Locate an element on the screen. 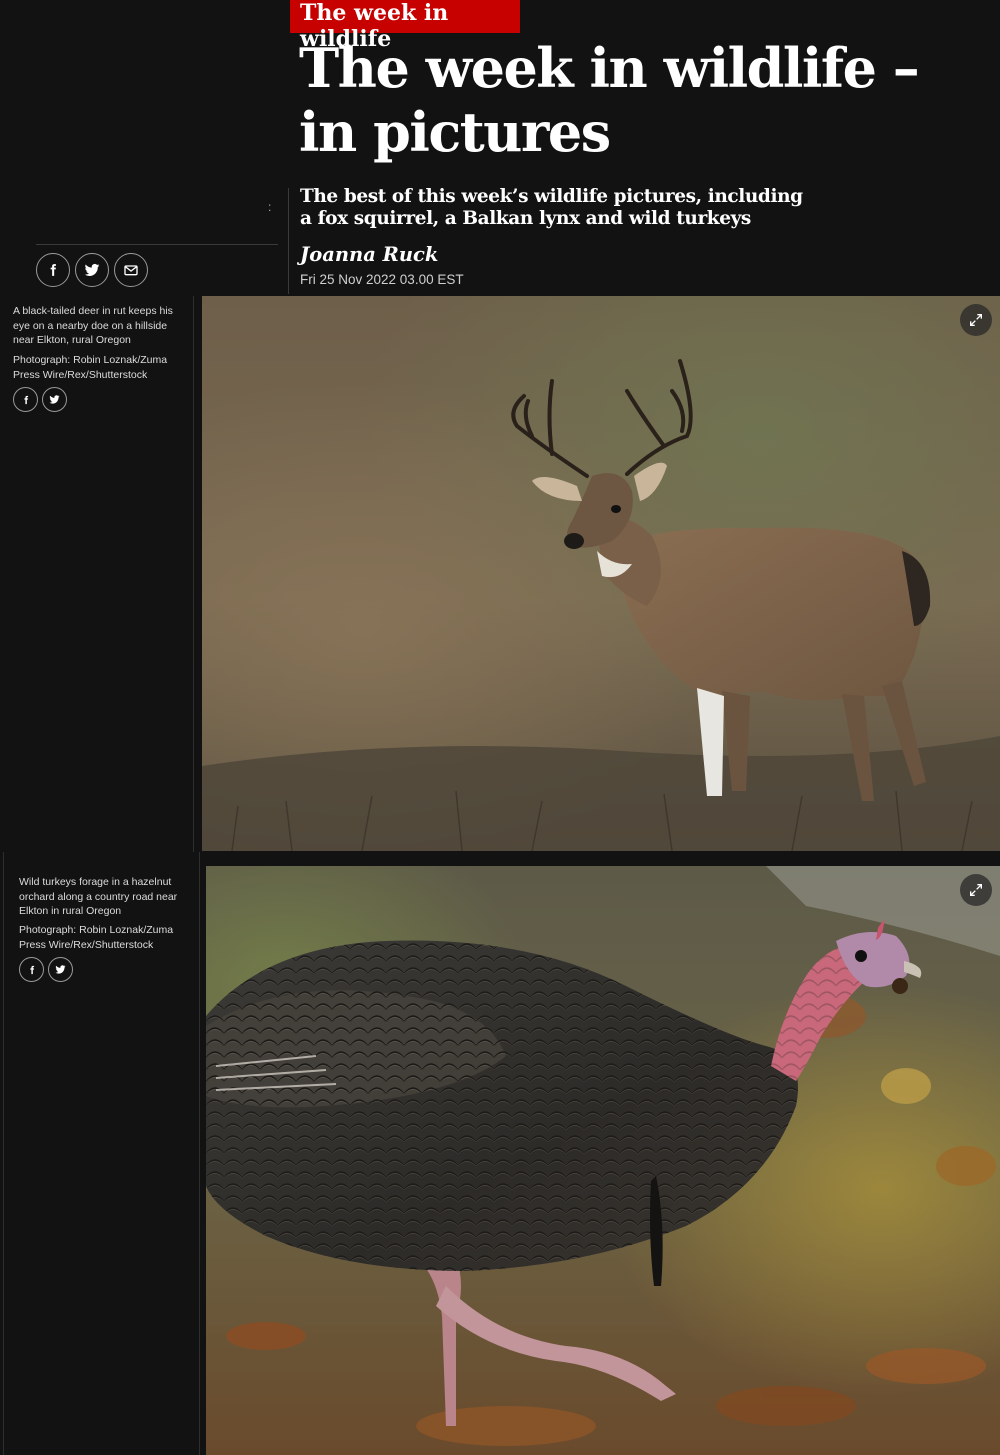 The height and width of the screenshot is (1455, 1000). share-twitter-button is located at coordinates (92, 270).